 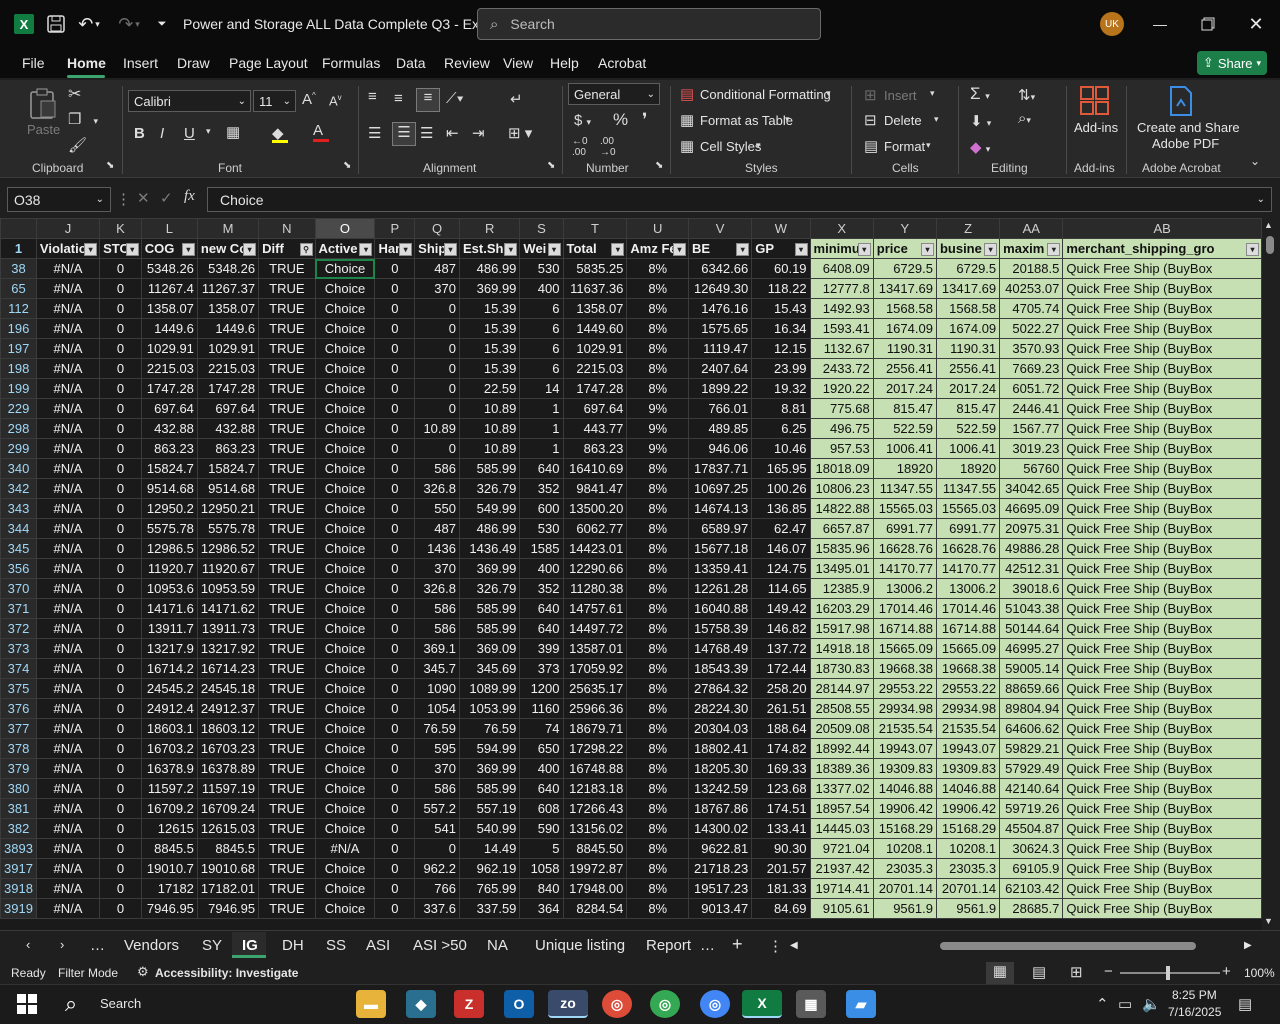 What do you see at coordinates (968, 828) in the screenshot?
I see `cell: 15168.29` at bounding box center [968, 828].